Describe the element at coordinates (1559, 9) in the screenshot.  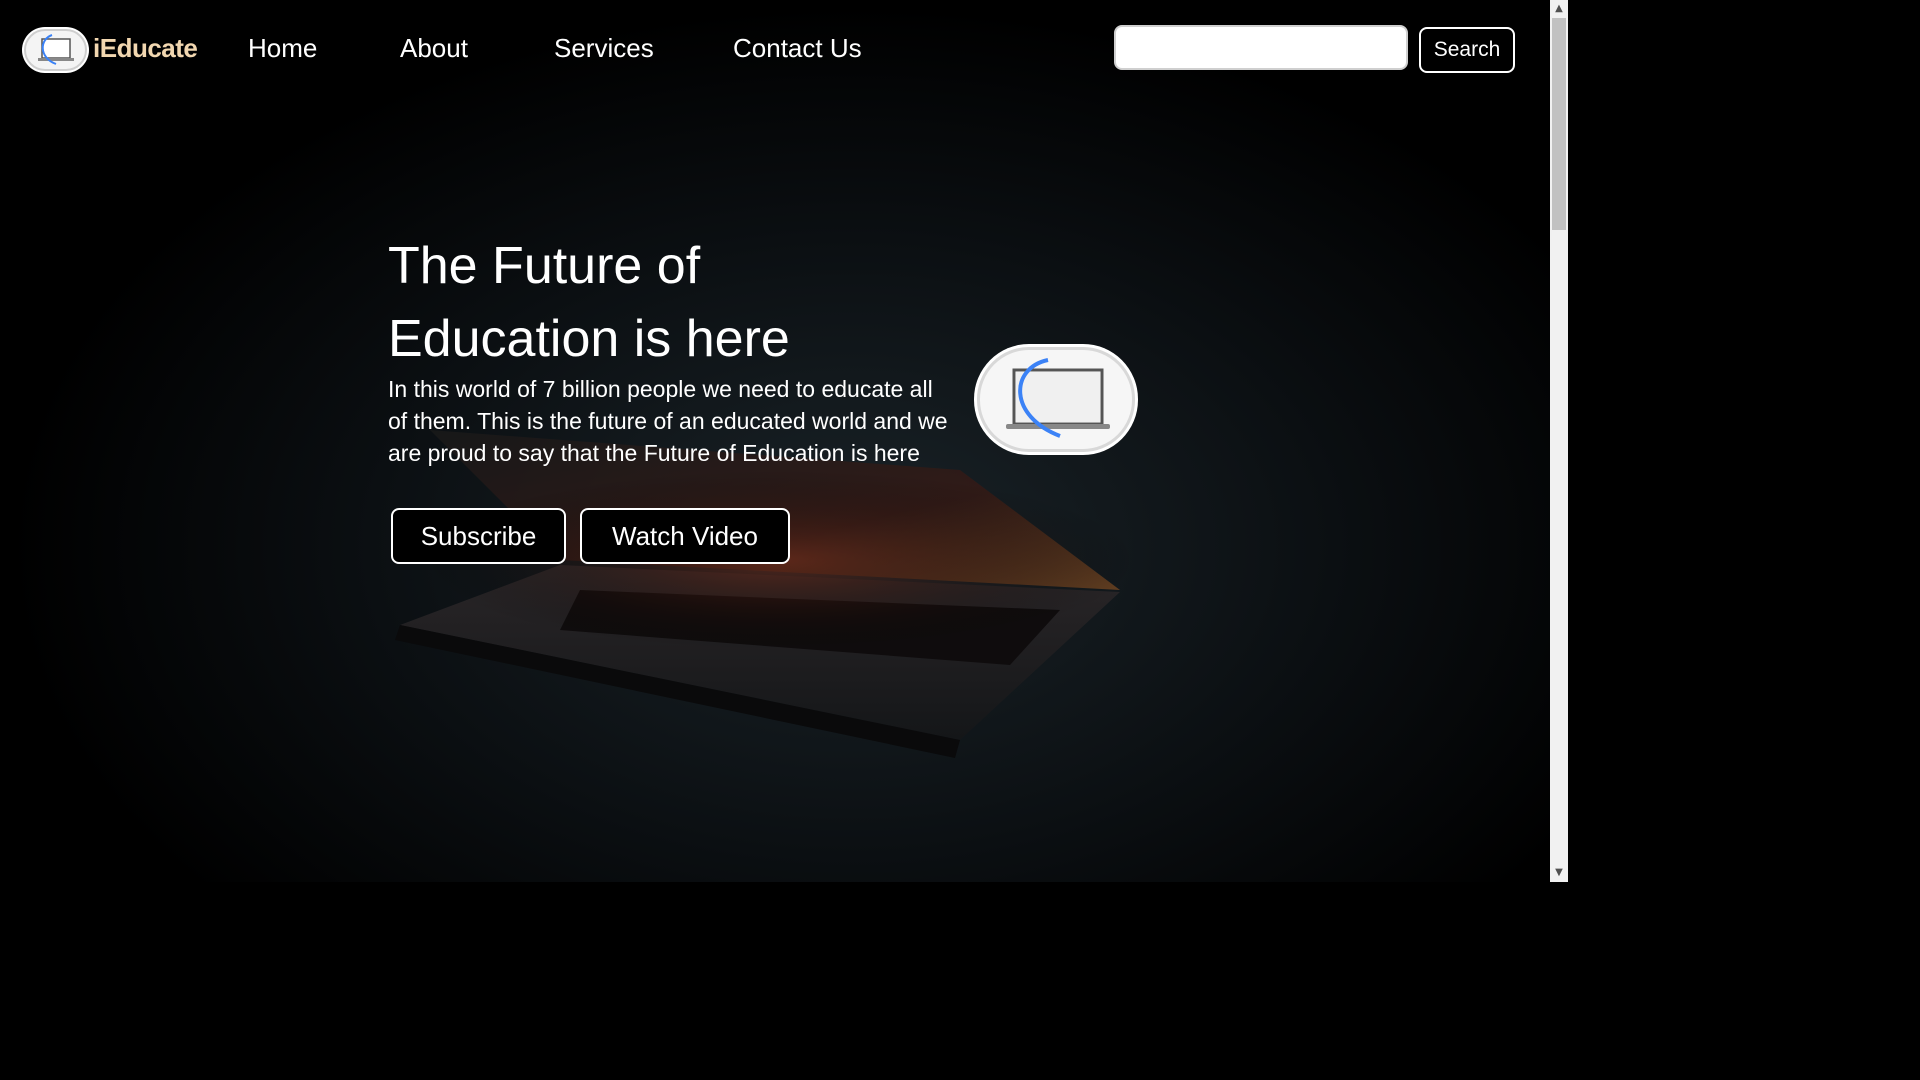
I see `scroll-up-icon: ▲` at that location.